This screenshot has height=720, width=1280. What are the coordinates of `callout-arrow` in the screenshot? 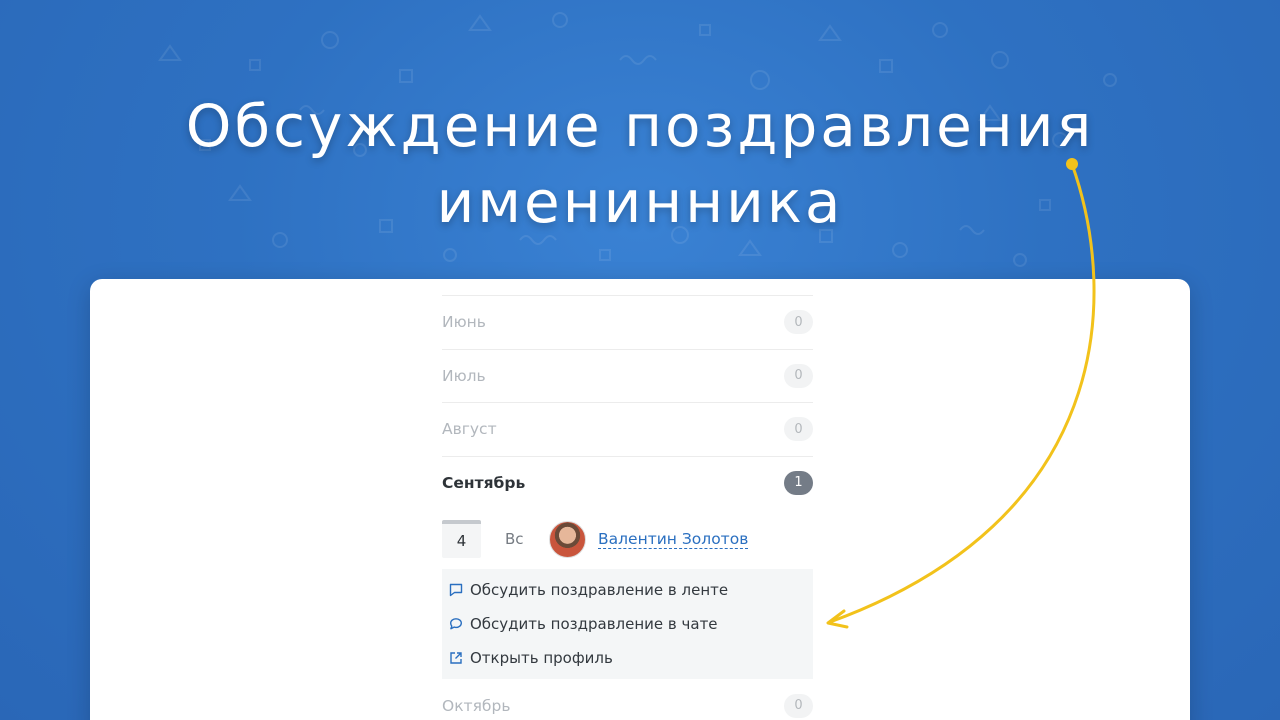 It's located at (961, 393).